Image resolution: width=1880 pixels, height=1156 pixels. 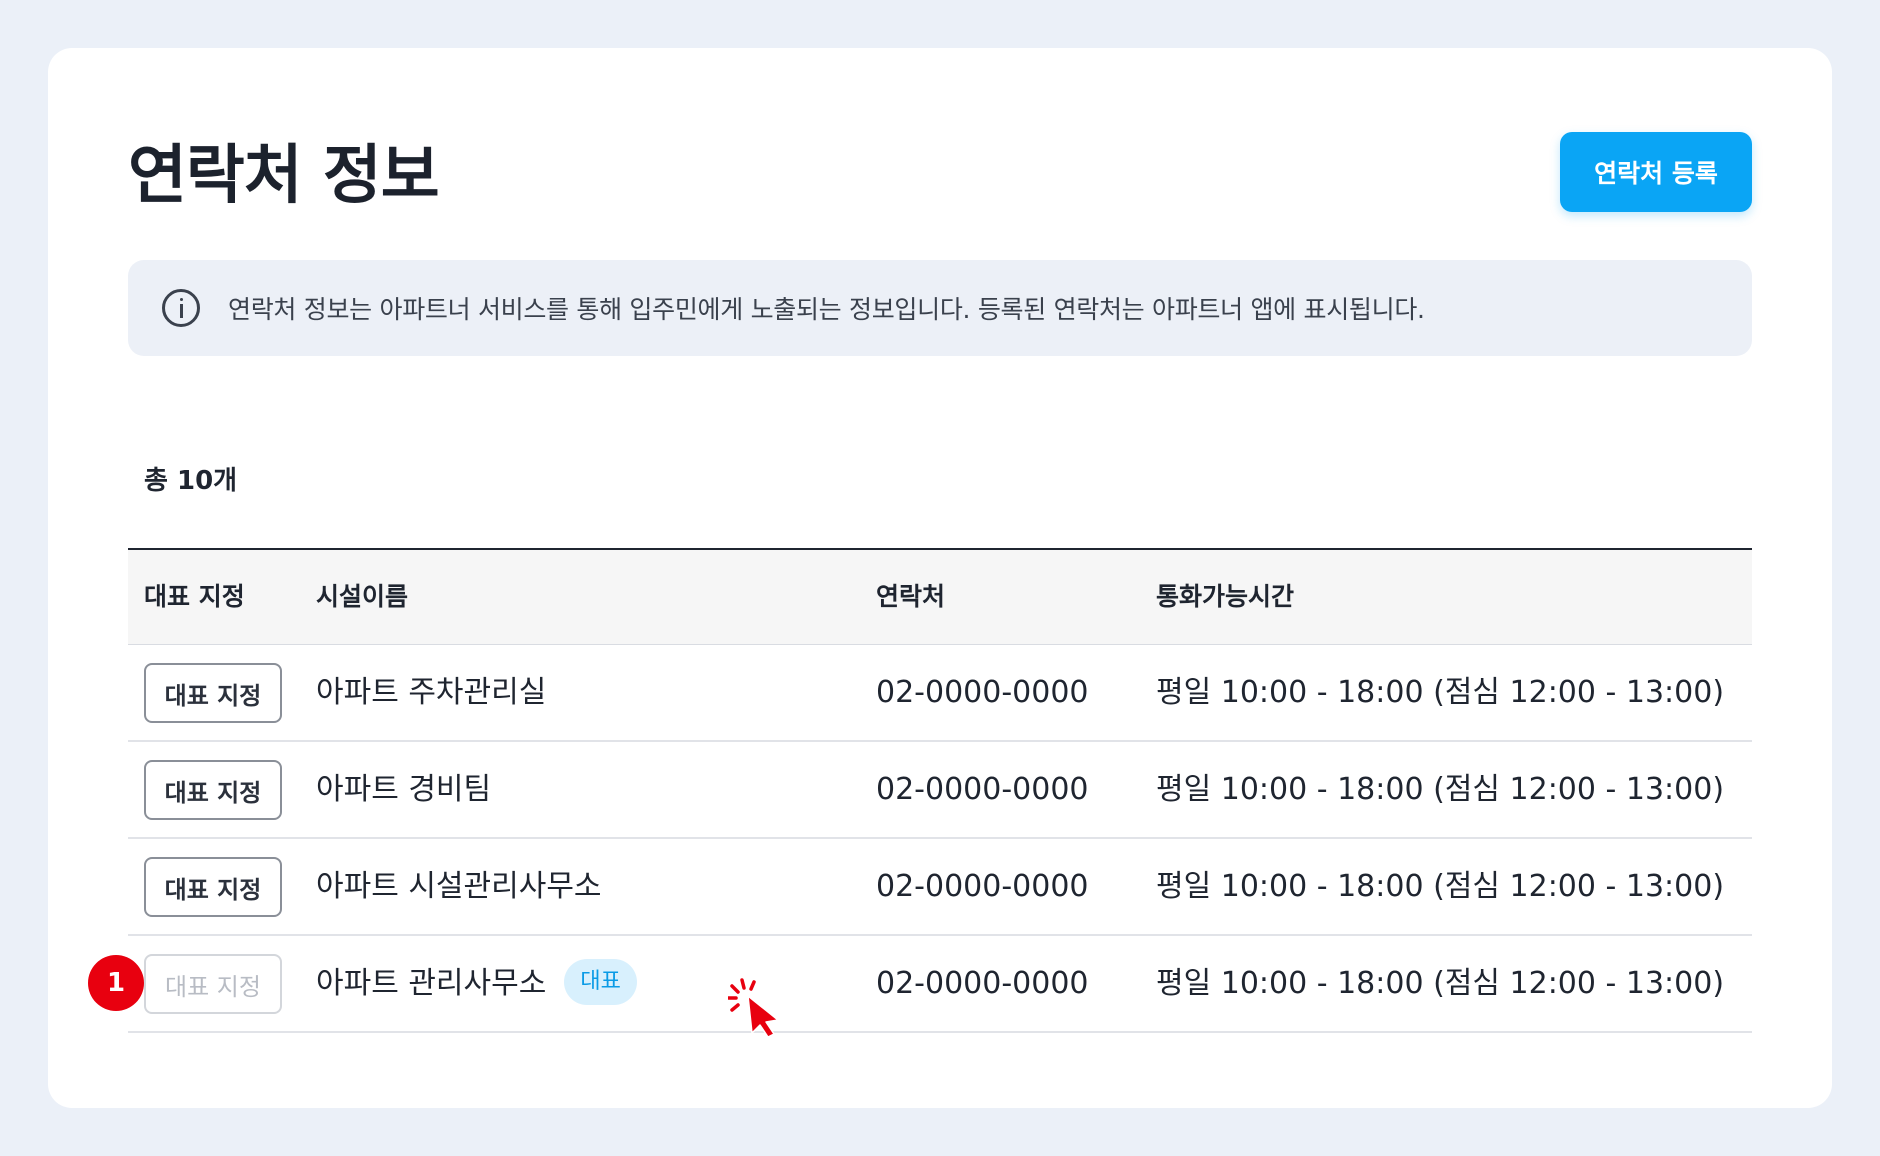 What do you see at coordinates (1656, 172) in the screenshot?
I see `register-contact-button: 연락처 등록` at bounding box center [1656, 172].